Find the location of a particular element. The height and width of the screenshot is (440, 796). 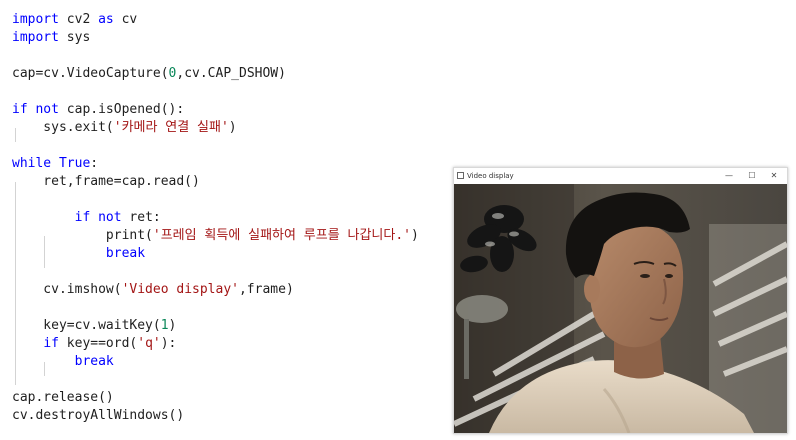

code-line-13: print('프레임 획득에 실패하여 루프를 나갑니다.') is located at coordinates (215, 236).